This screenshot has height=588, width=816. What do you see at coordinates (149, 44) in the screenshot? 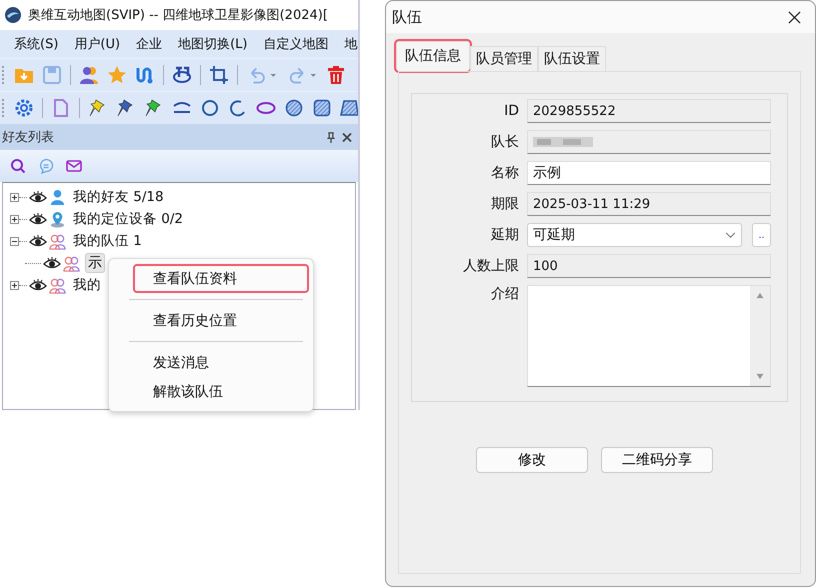
I see `menu-item: 企业` at bounding box center [149, 44].